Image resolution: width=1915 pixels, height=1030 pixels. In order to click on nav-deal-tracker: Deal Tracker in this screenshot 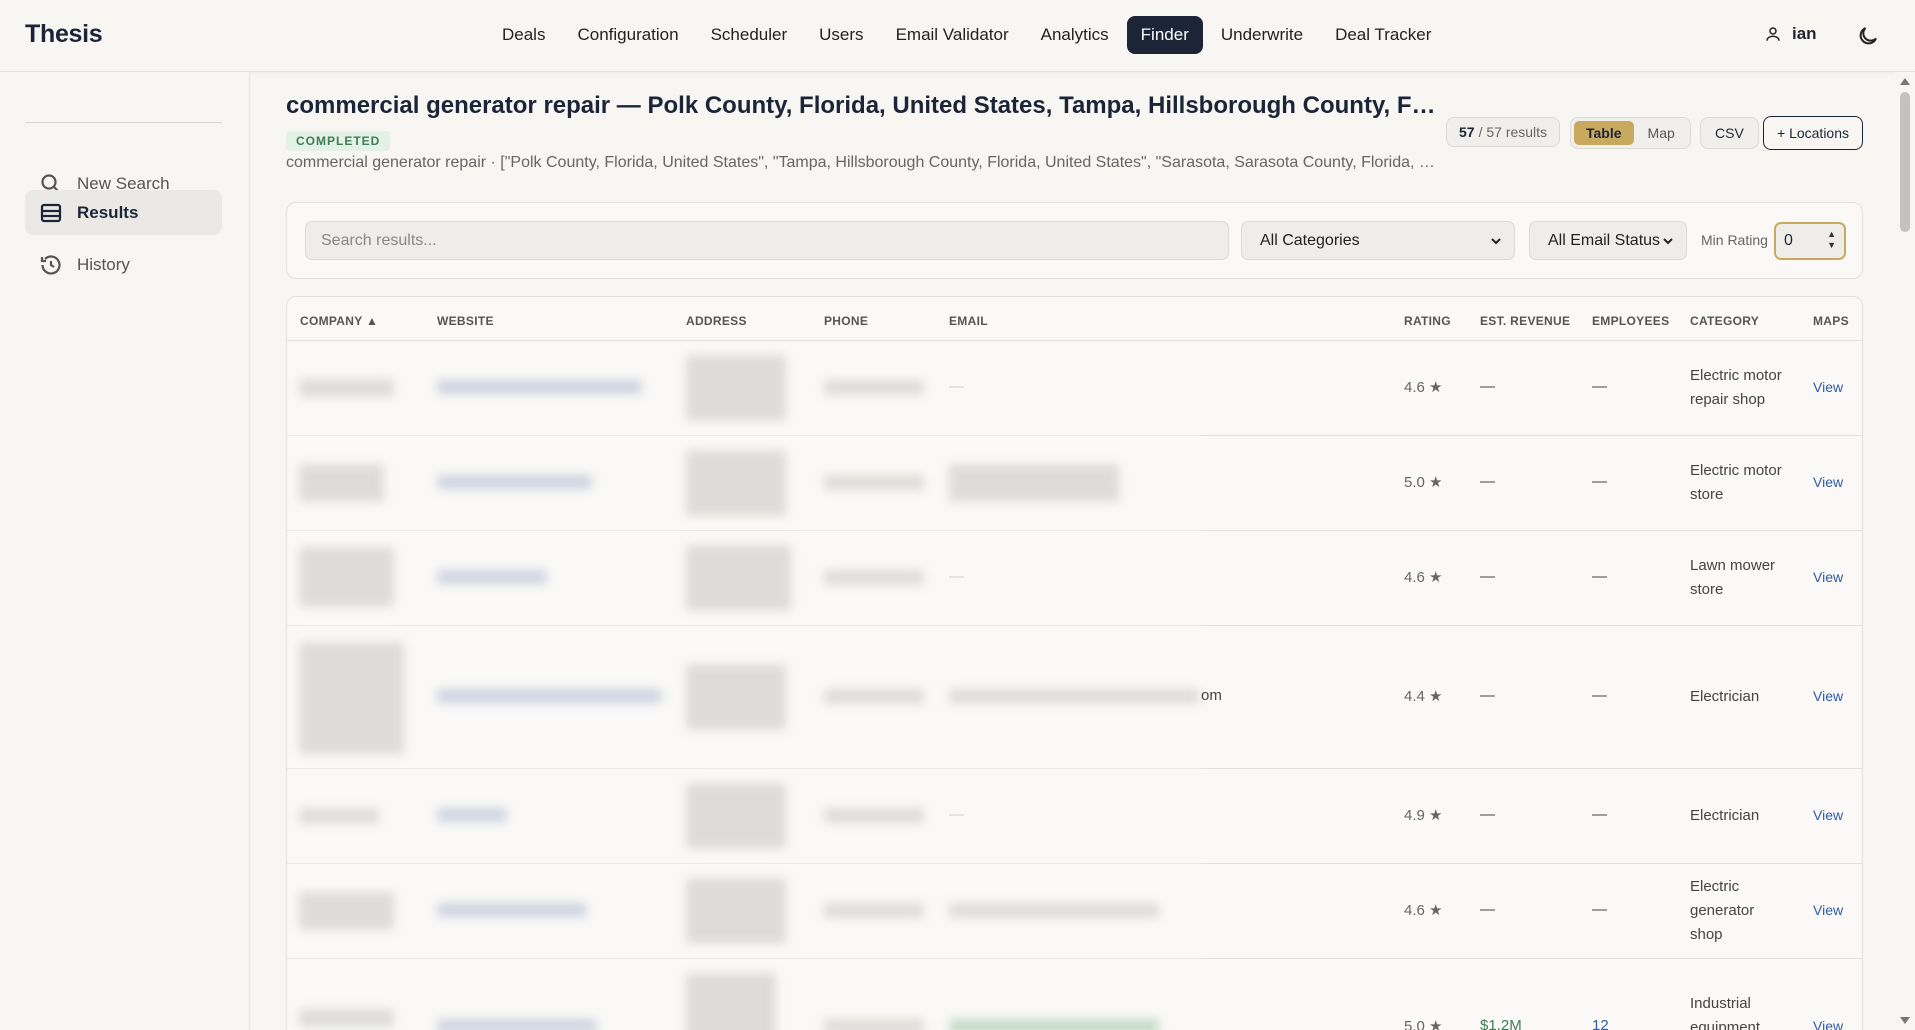, I will do `click(1383, 35)`.